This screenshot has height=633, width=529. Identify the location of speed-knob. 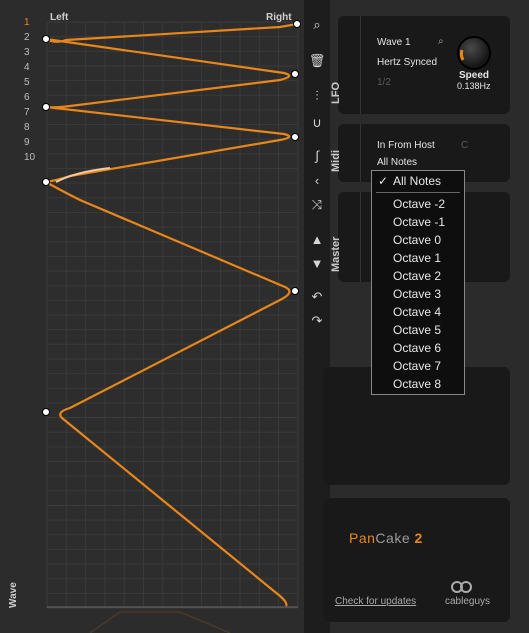
(474, 53).